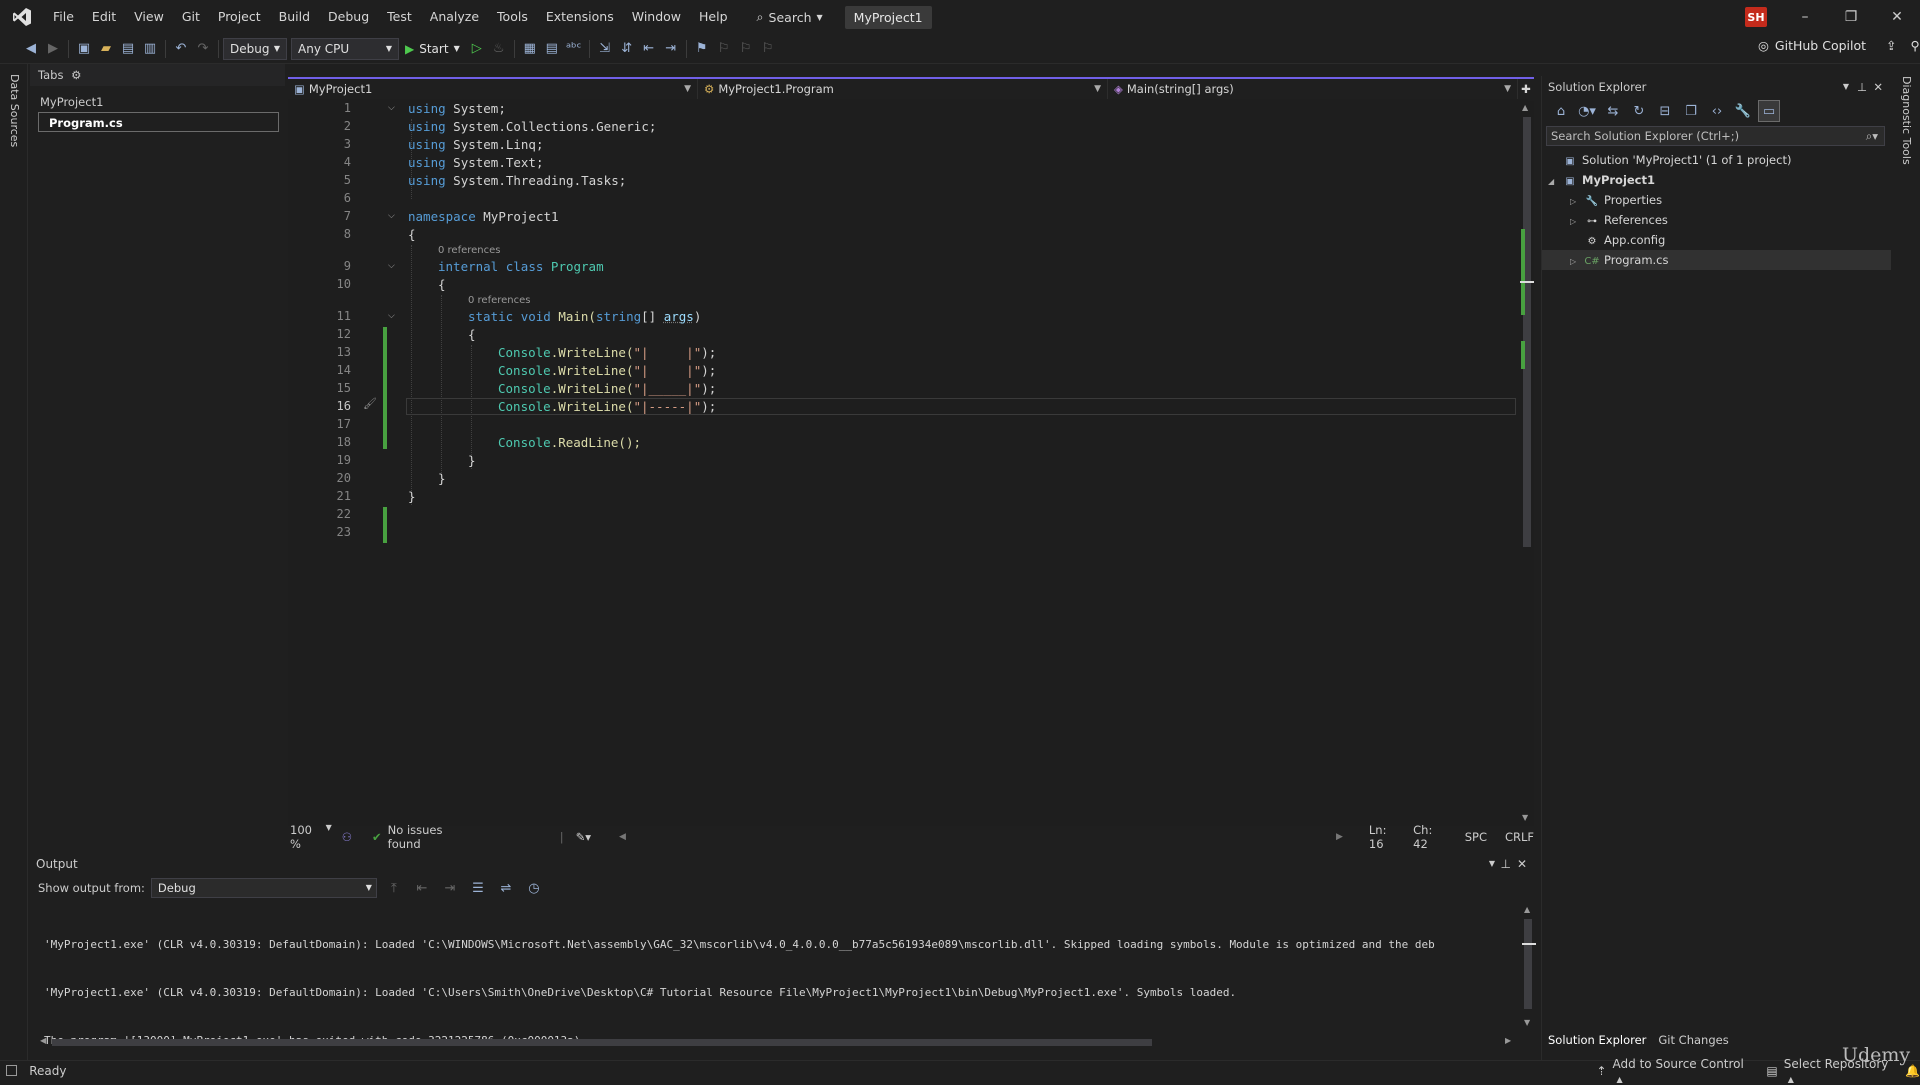 The width and height of the screenshot is (1920, 1085). I want to click on tree-item-program-cs: ▷ C# Program.cs, so click(1716, 260).